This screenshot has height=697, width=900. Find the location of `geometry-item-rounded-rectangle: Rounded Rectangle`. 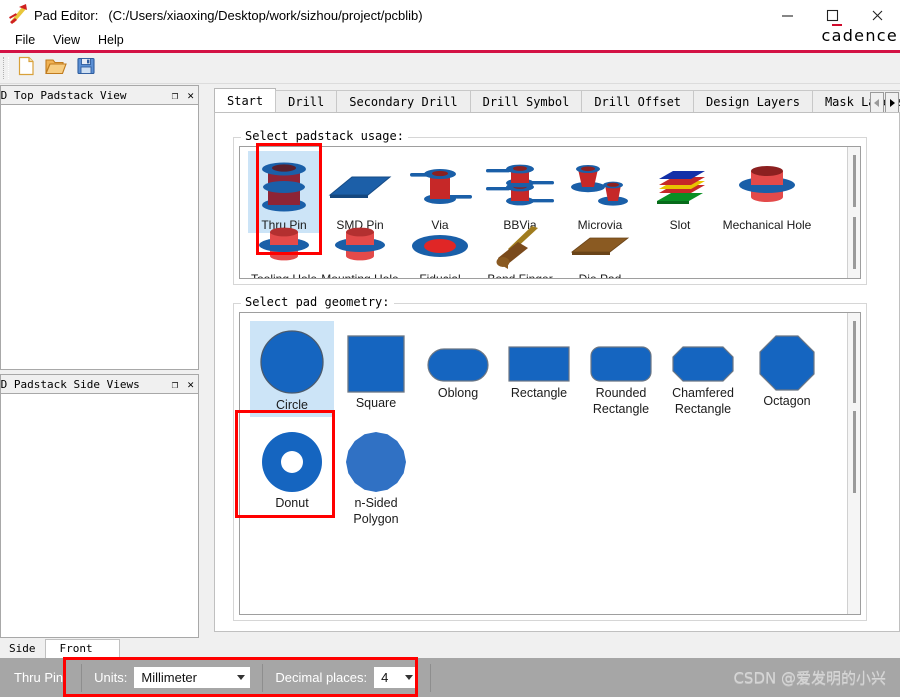

geometry-item-rounded-rectangle: Rounded Rectangle is located at coordinates (621, 369).